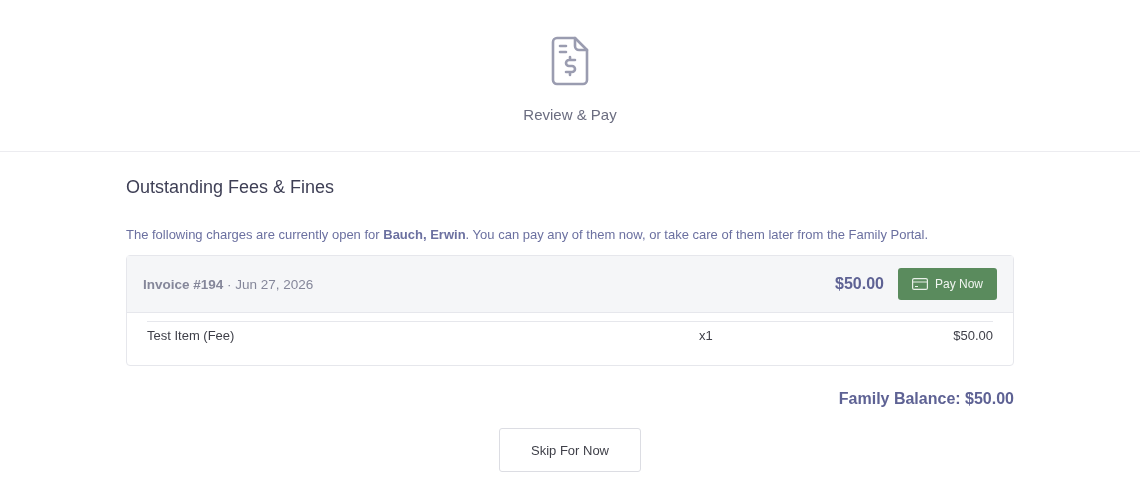 The width and height of the screenshot is (1140, 483). What do you see at coordinates (973, 335) in the screenshot?
I see `item-amount: $50.00` at bounding box center [973, 335].